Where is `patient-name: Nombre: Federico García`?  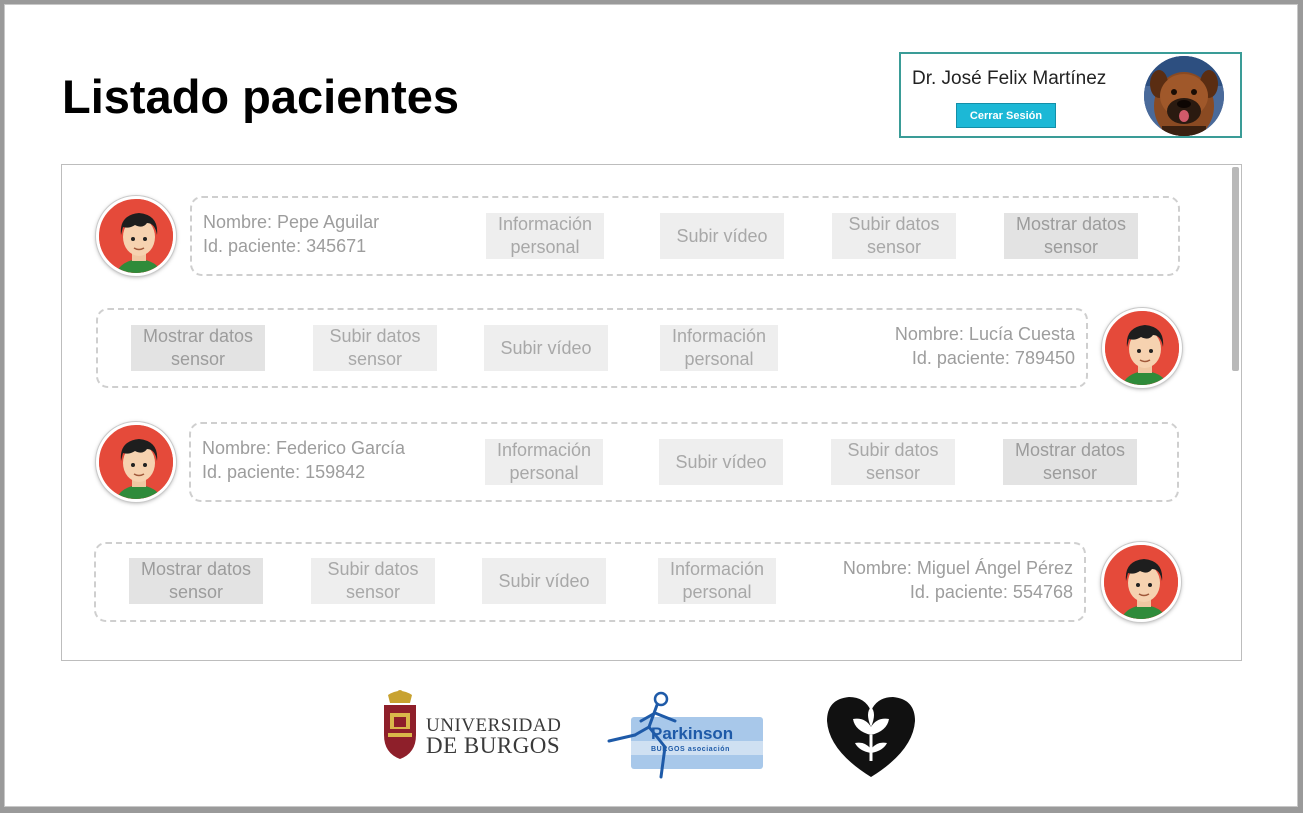 patient-name: Nombre: Federico García is located at coordinates (304, 448).